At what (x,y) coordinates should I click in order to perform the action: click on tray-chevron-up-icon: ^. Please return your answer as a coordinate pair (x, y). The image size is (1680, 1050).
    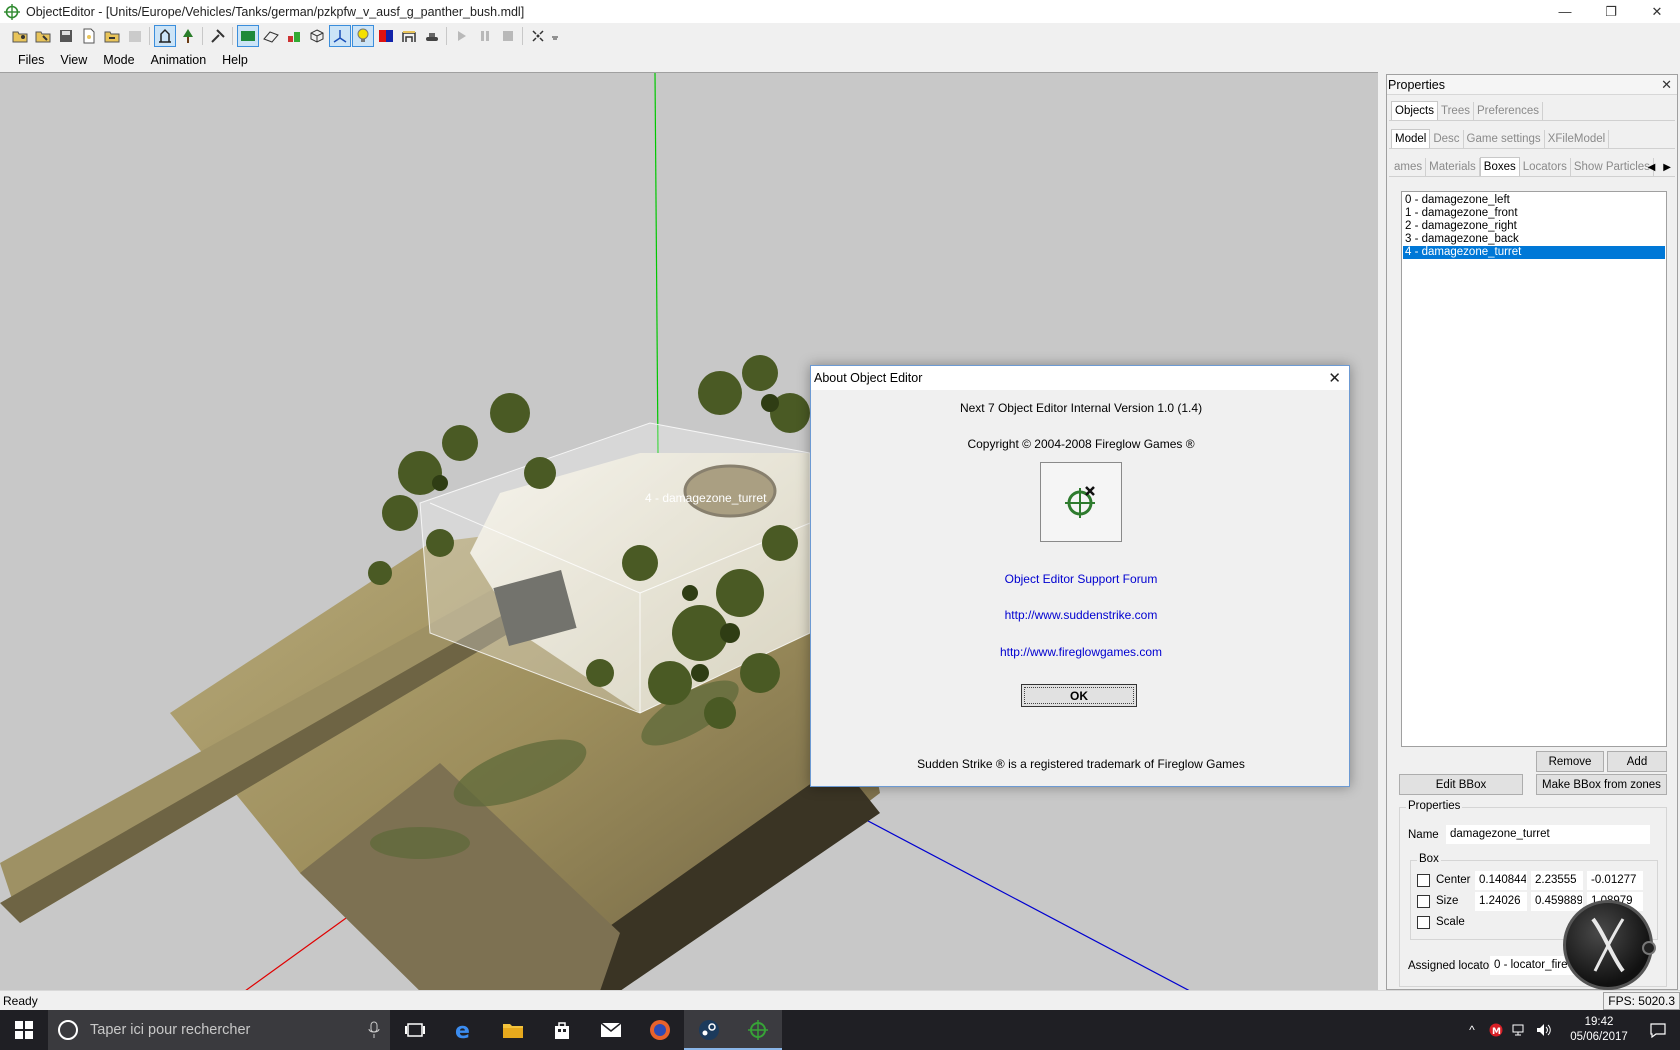
    Looking at the image, I should click on (1472, 1030).